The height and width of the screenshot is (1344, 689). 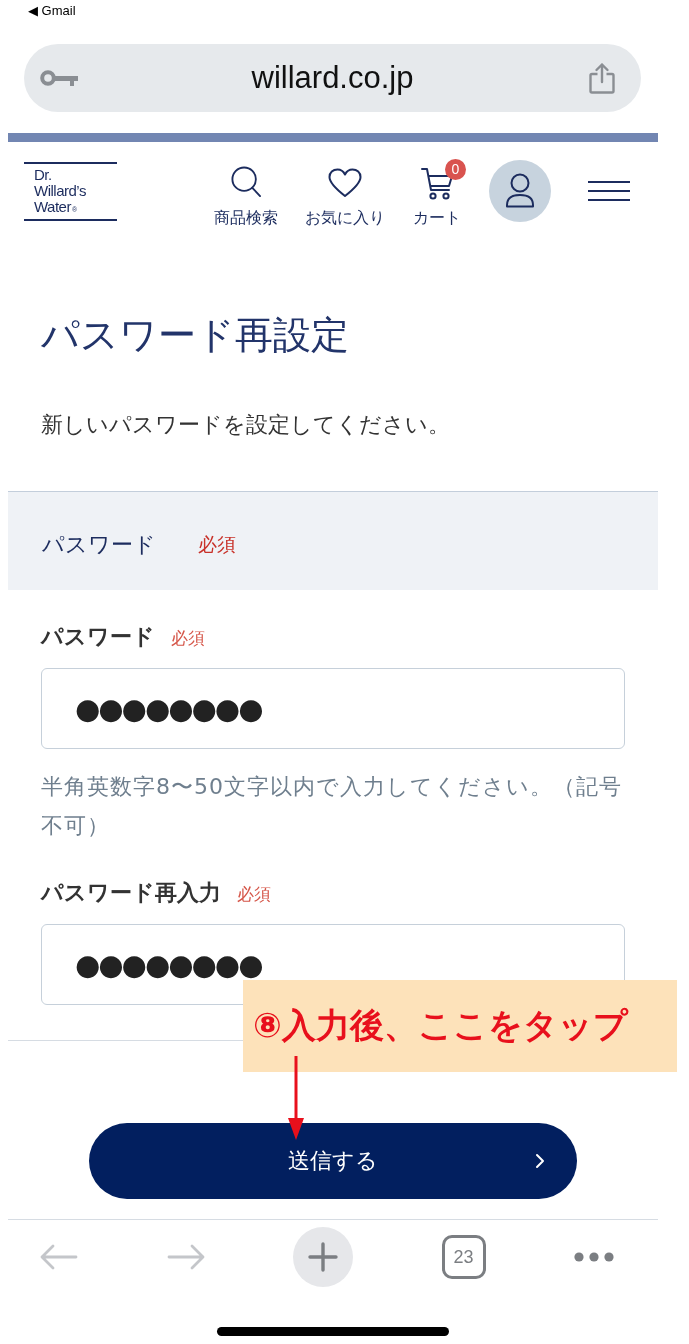 I want to click on key-icon, so click(x=59, y=78).